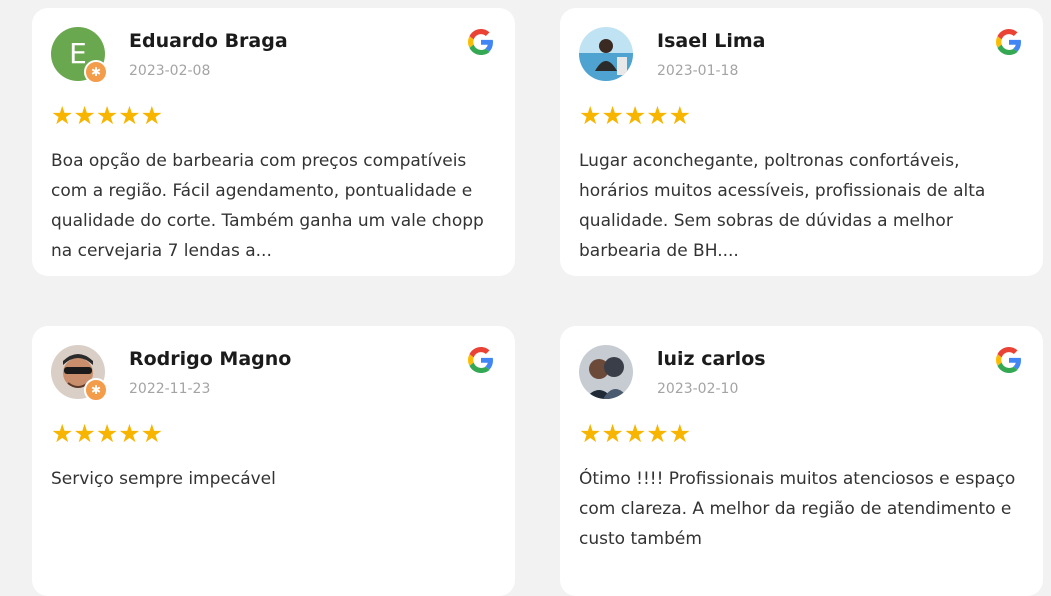  Describe the element at coordinates (170, 71) in the screenshot. I see `review-date: 2023-02-08` at that location.